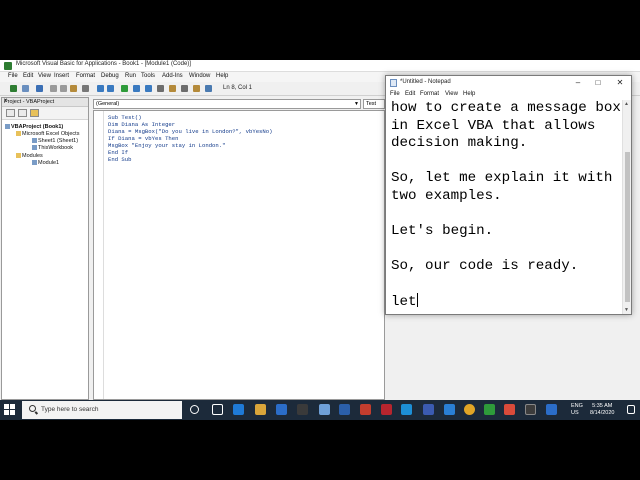  What do you see at coordinates (34, 162) in the screenshot?
I see `module-icon` at bounding box center [34, 162].